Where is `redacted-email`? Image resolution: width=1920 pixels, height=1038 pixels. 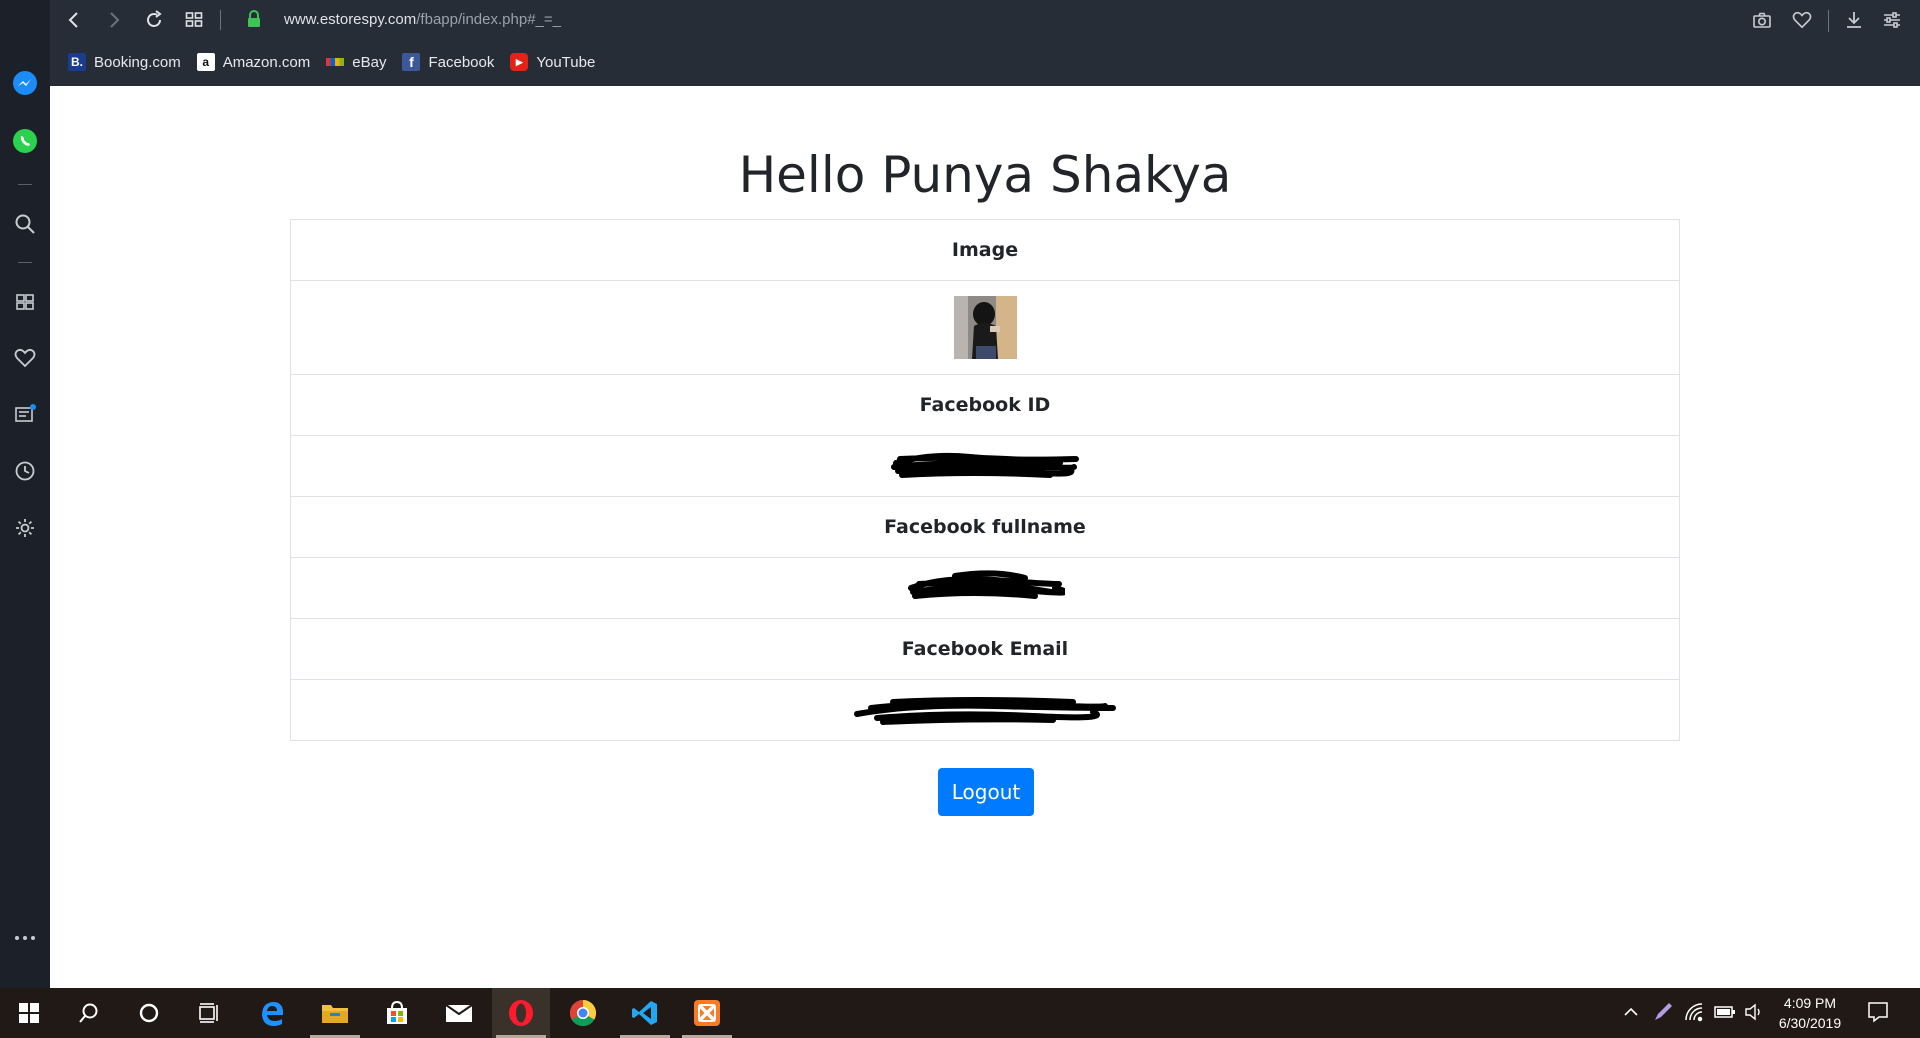
redacted-email is located at coordinates (985, 710).